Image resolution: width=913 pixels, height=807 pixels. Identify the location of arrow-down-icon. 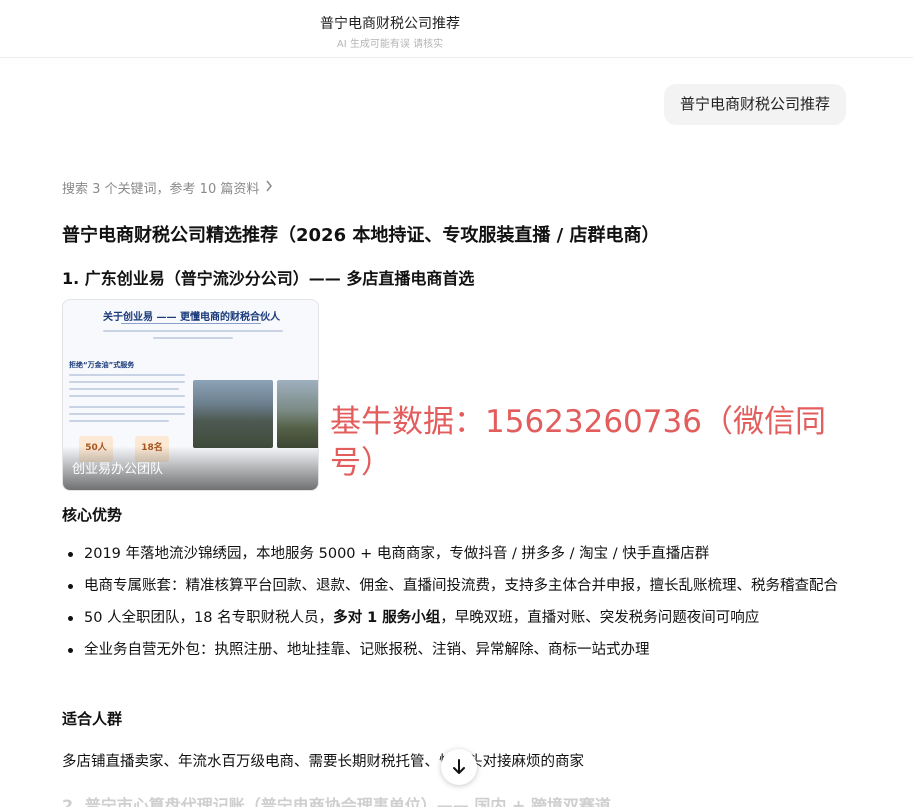
(459, 766).